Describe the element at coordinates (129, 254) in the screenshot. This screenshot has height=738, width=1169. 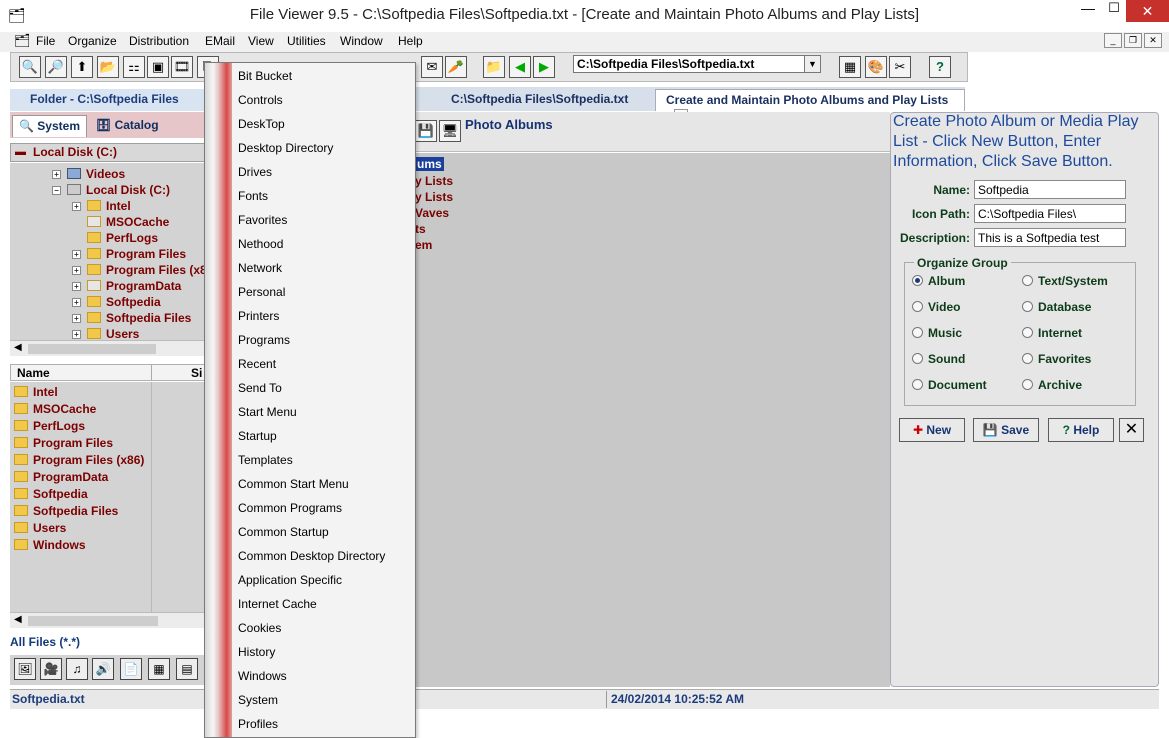
I see `tree-node: + Program Files` at that location.